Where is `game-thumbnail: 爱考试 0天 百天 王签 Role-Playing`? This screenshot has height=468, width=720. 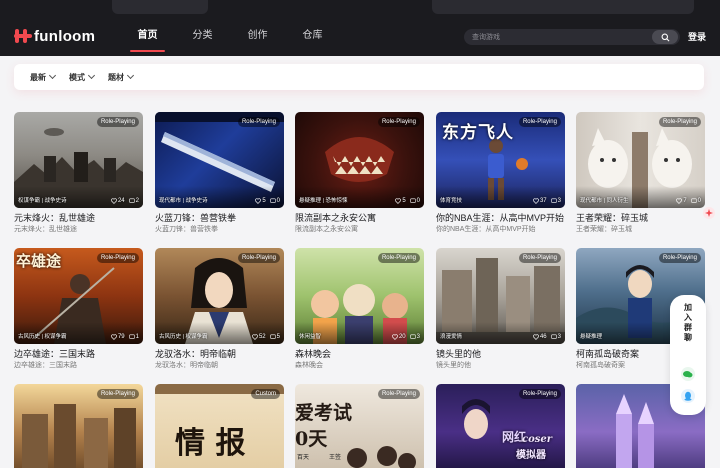
game-thumbnail: 爱考试 0天 百天 王签 Role-Playing is located at coordinates (359, 426).